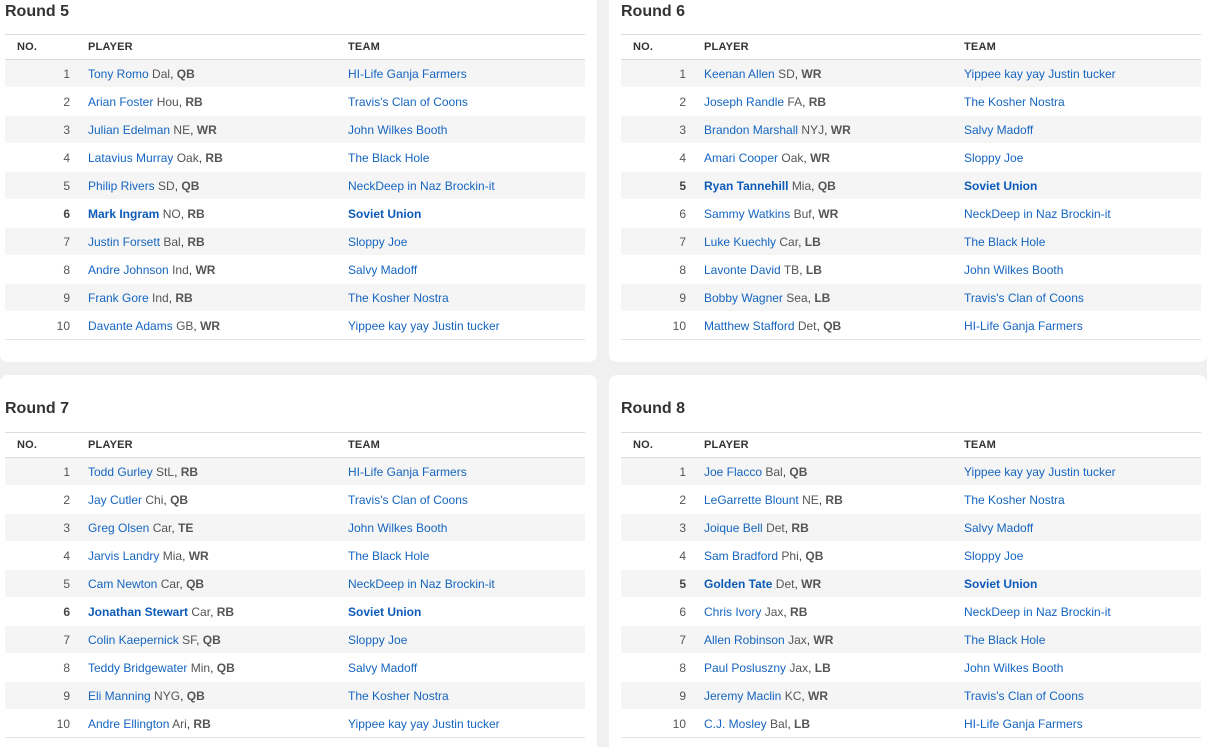 This screenshot has height=747, width=1207. Describe the element at coordinates (123, 556) in the screenshot. I see `player-link: Jarvis Landry` at that location.